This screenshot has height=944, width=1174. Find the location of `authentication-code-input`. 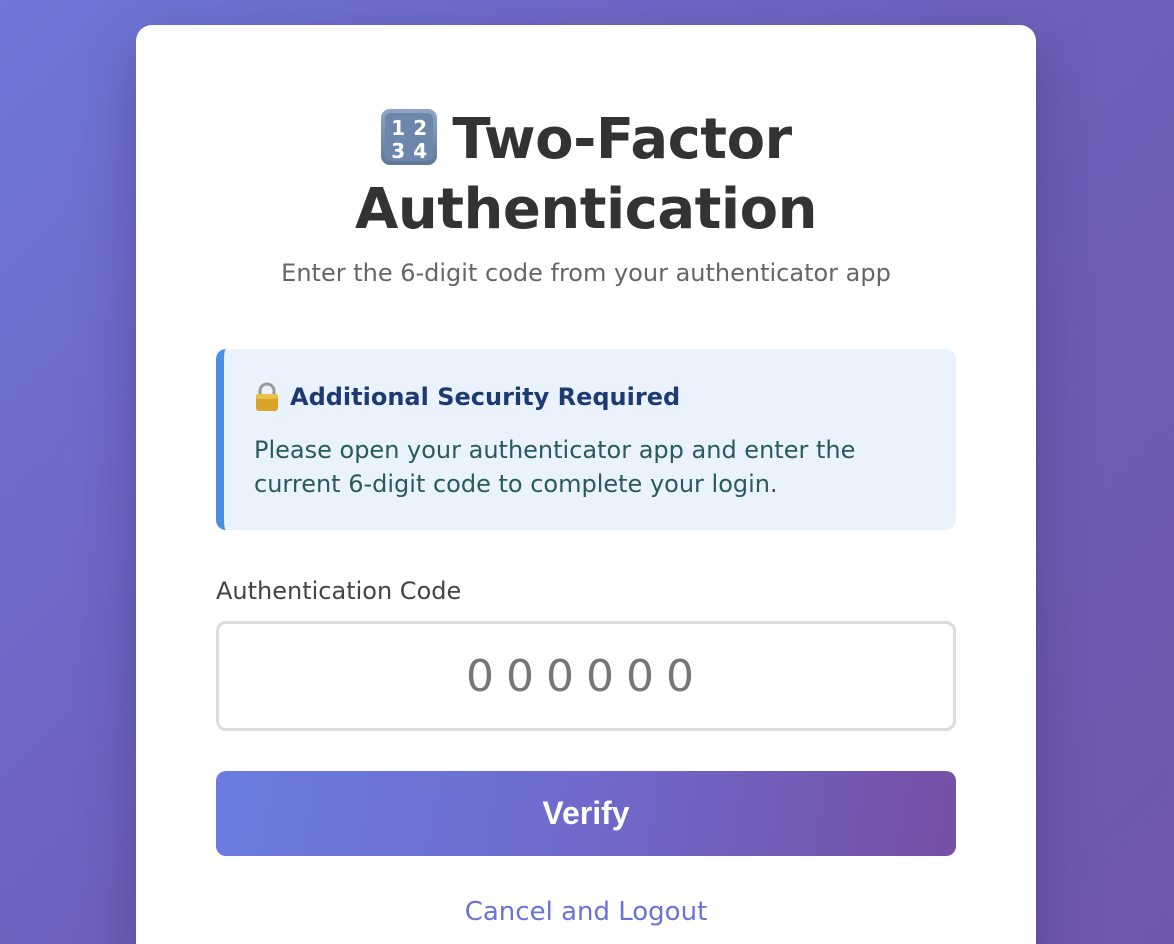

authentication-code-input is located at coordinates (586, 676).